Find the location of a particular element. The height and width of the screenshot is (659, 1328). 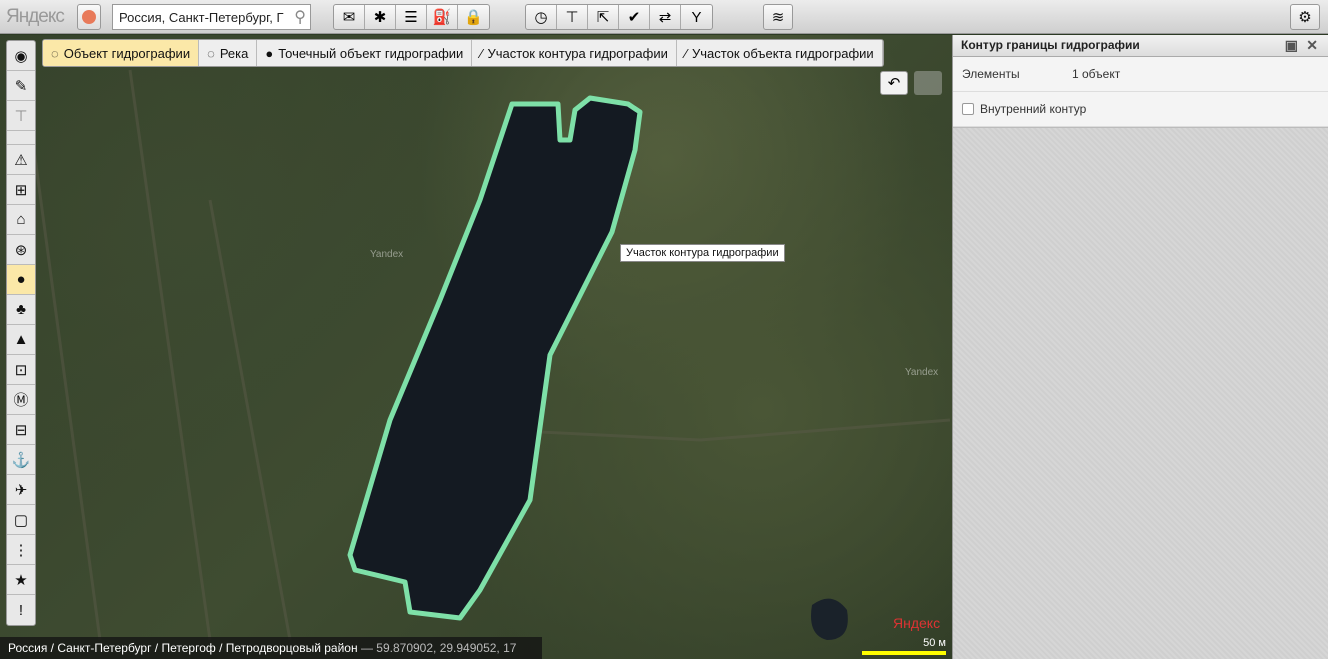

tab-label: Река is located at coordinates (234, 53).